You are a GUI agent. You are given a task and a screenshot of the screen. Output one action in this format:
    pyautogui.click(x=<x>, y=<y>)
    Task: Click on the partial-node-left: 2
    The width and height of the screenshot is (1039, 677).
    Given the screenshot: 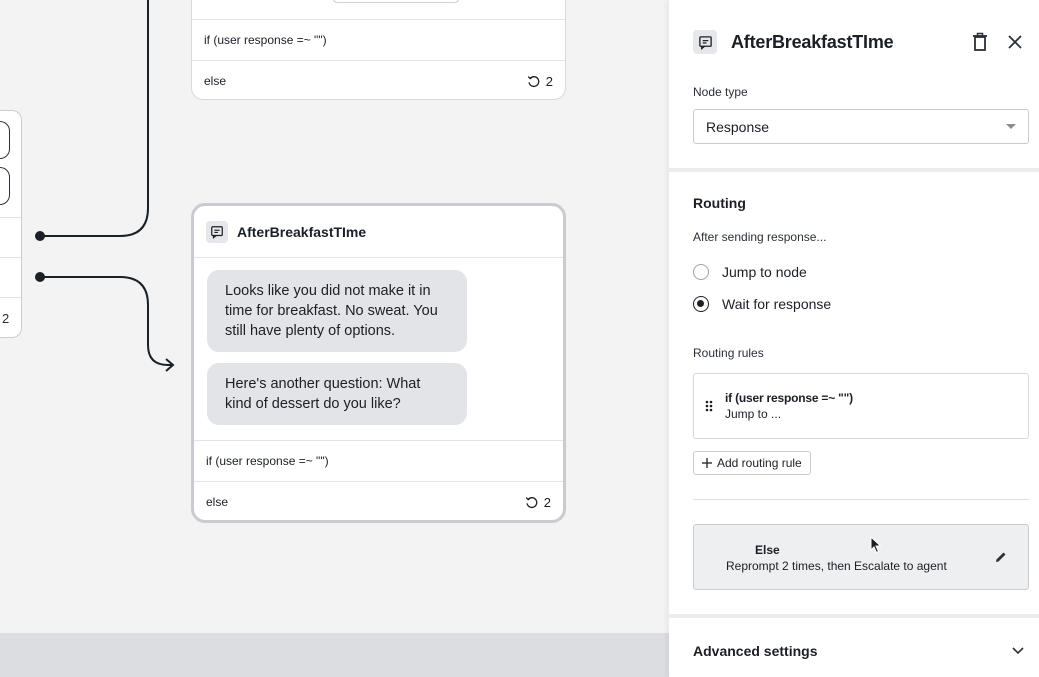 What is the action you would take?
    pyautogui.click(x=11, y=224)
    